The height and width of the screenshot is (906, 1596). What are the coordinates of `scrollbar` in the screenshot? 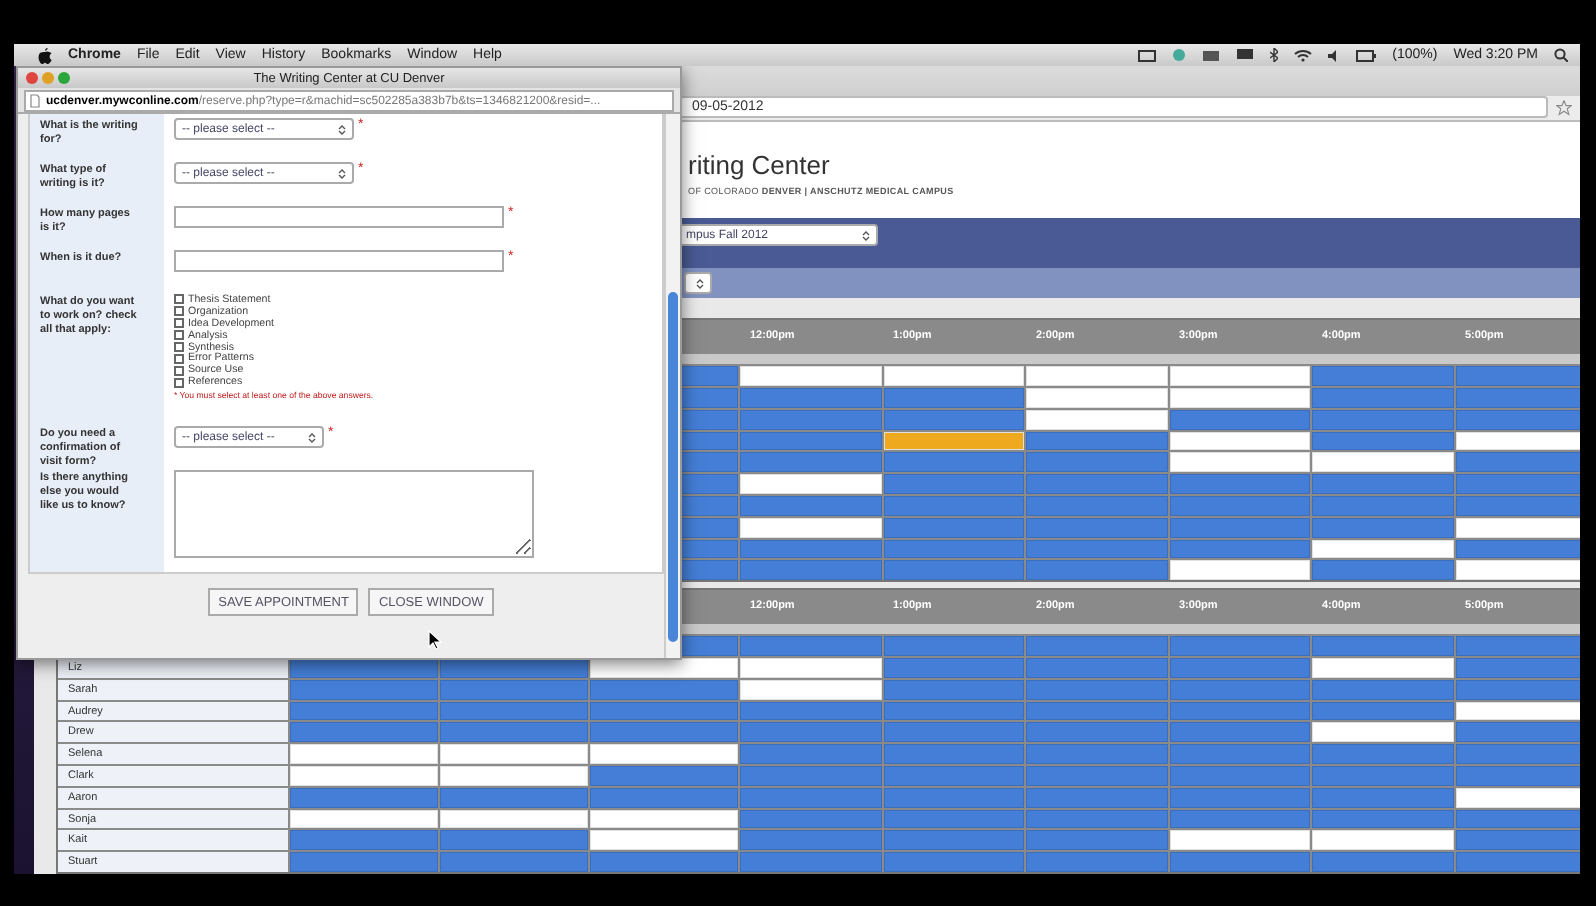 It's located at (672, 386).